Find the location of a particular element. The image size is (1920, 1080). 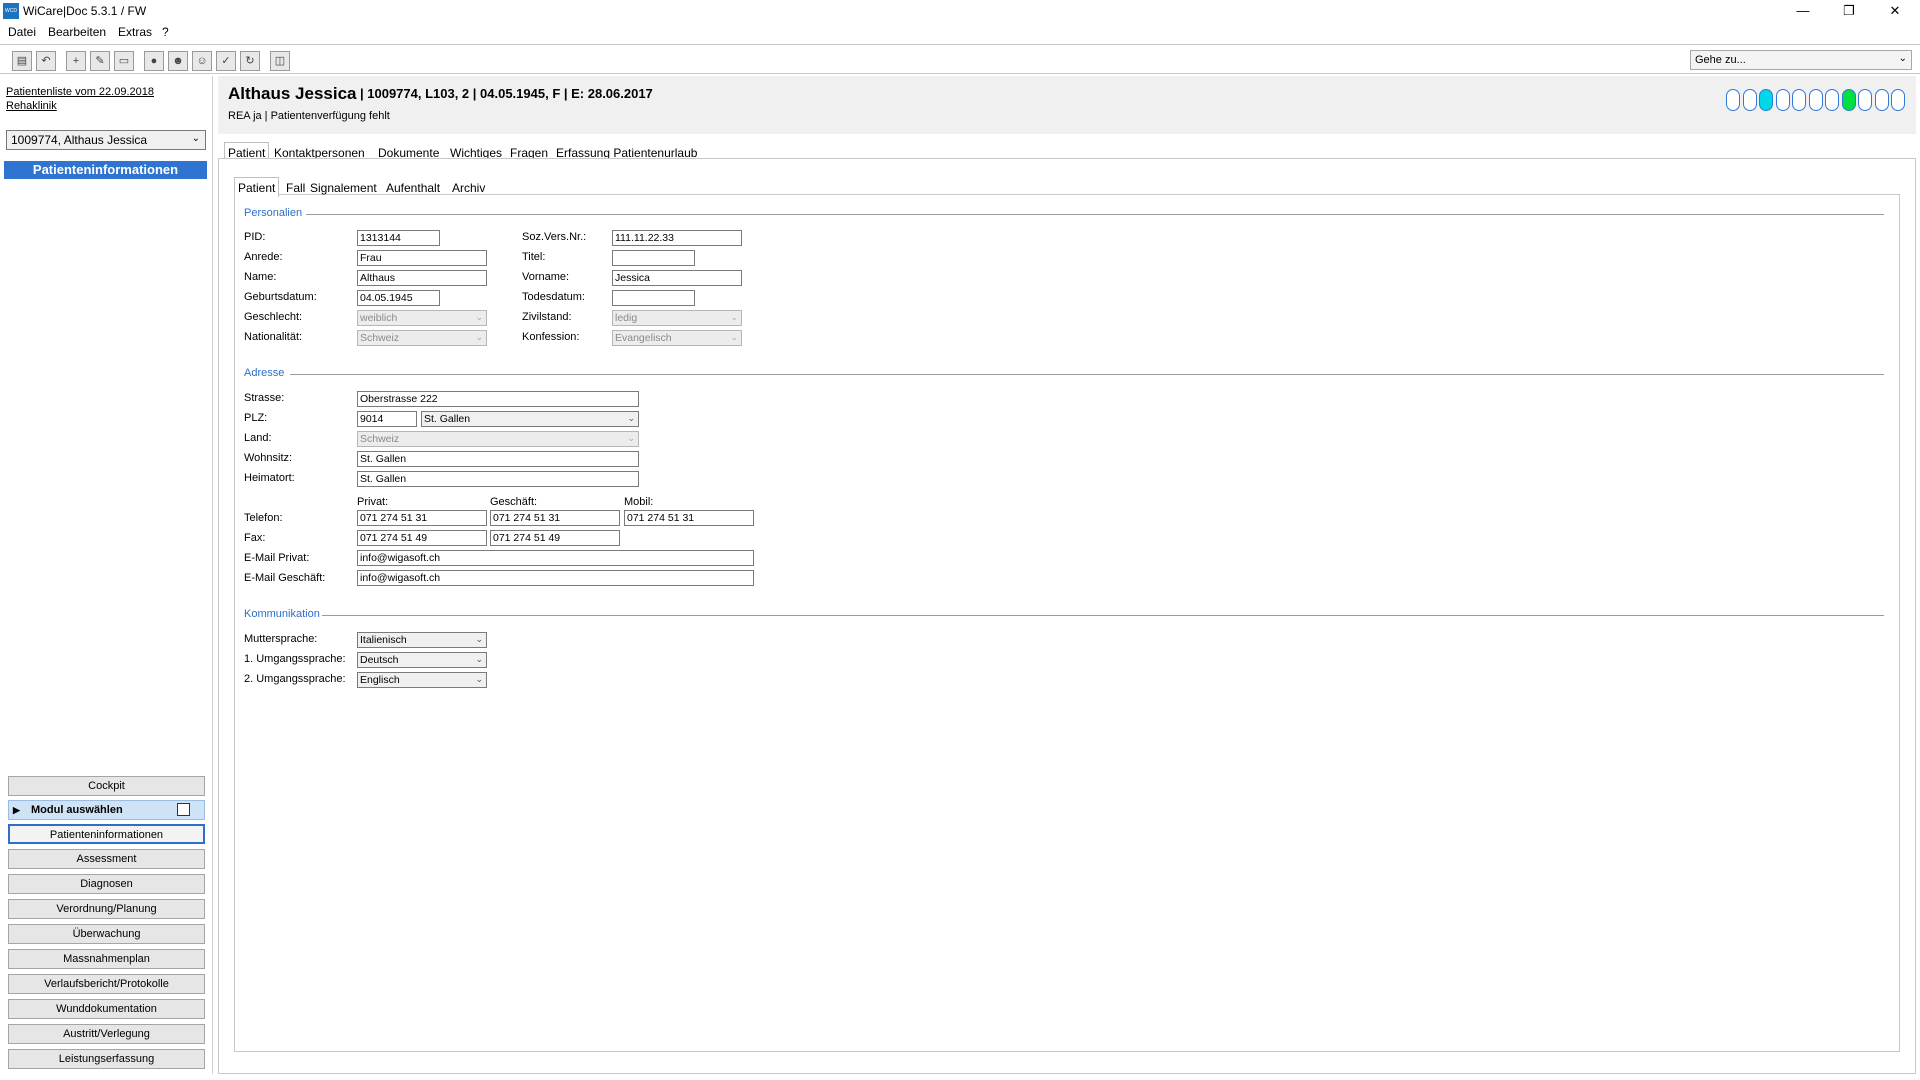

nav-leistungserfassung: Leistungserfassung is located at coordinates (106, 1059).